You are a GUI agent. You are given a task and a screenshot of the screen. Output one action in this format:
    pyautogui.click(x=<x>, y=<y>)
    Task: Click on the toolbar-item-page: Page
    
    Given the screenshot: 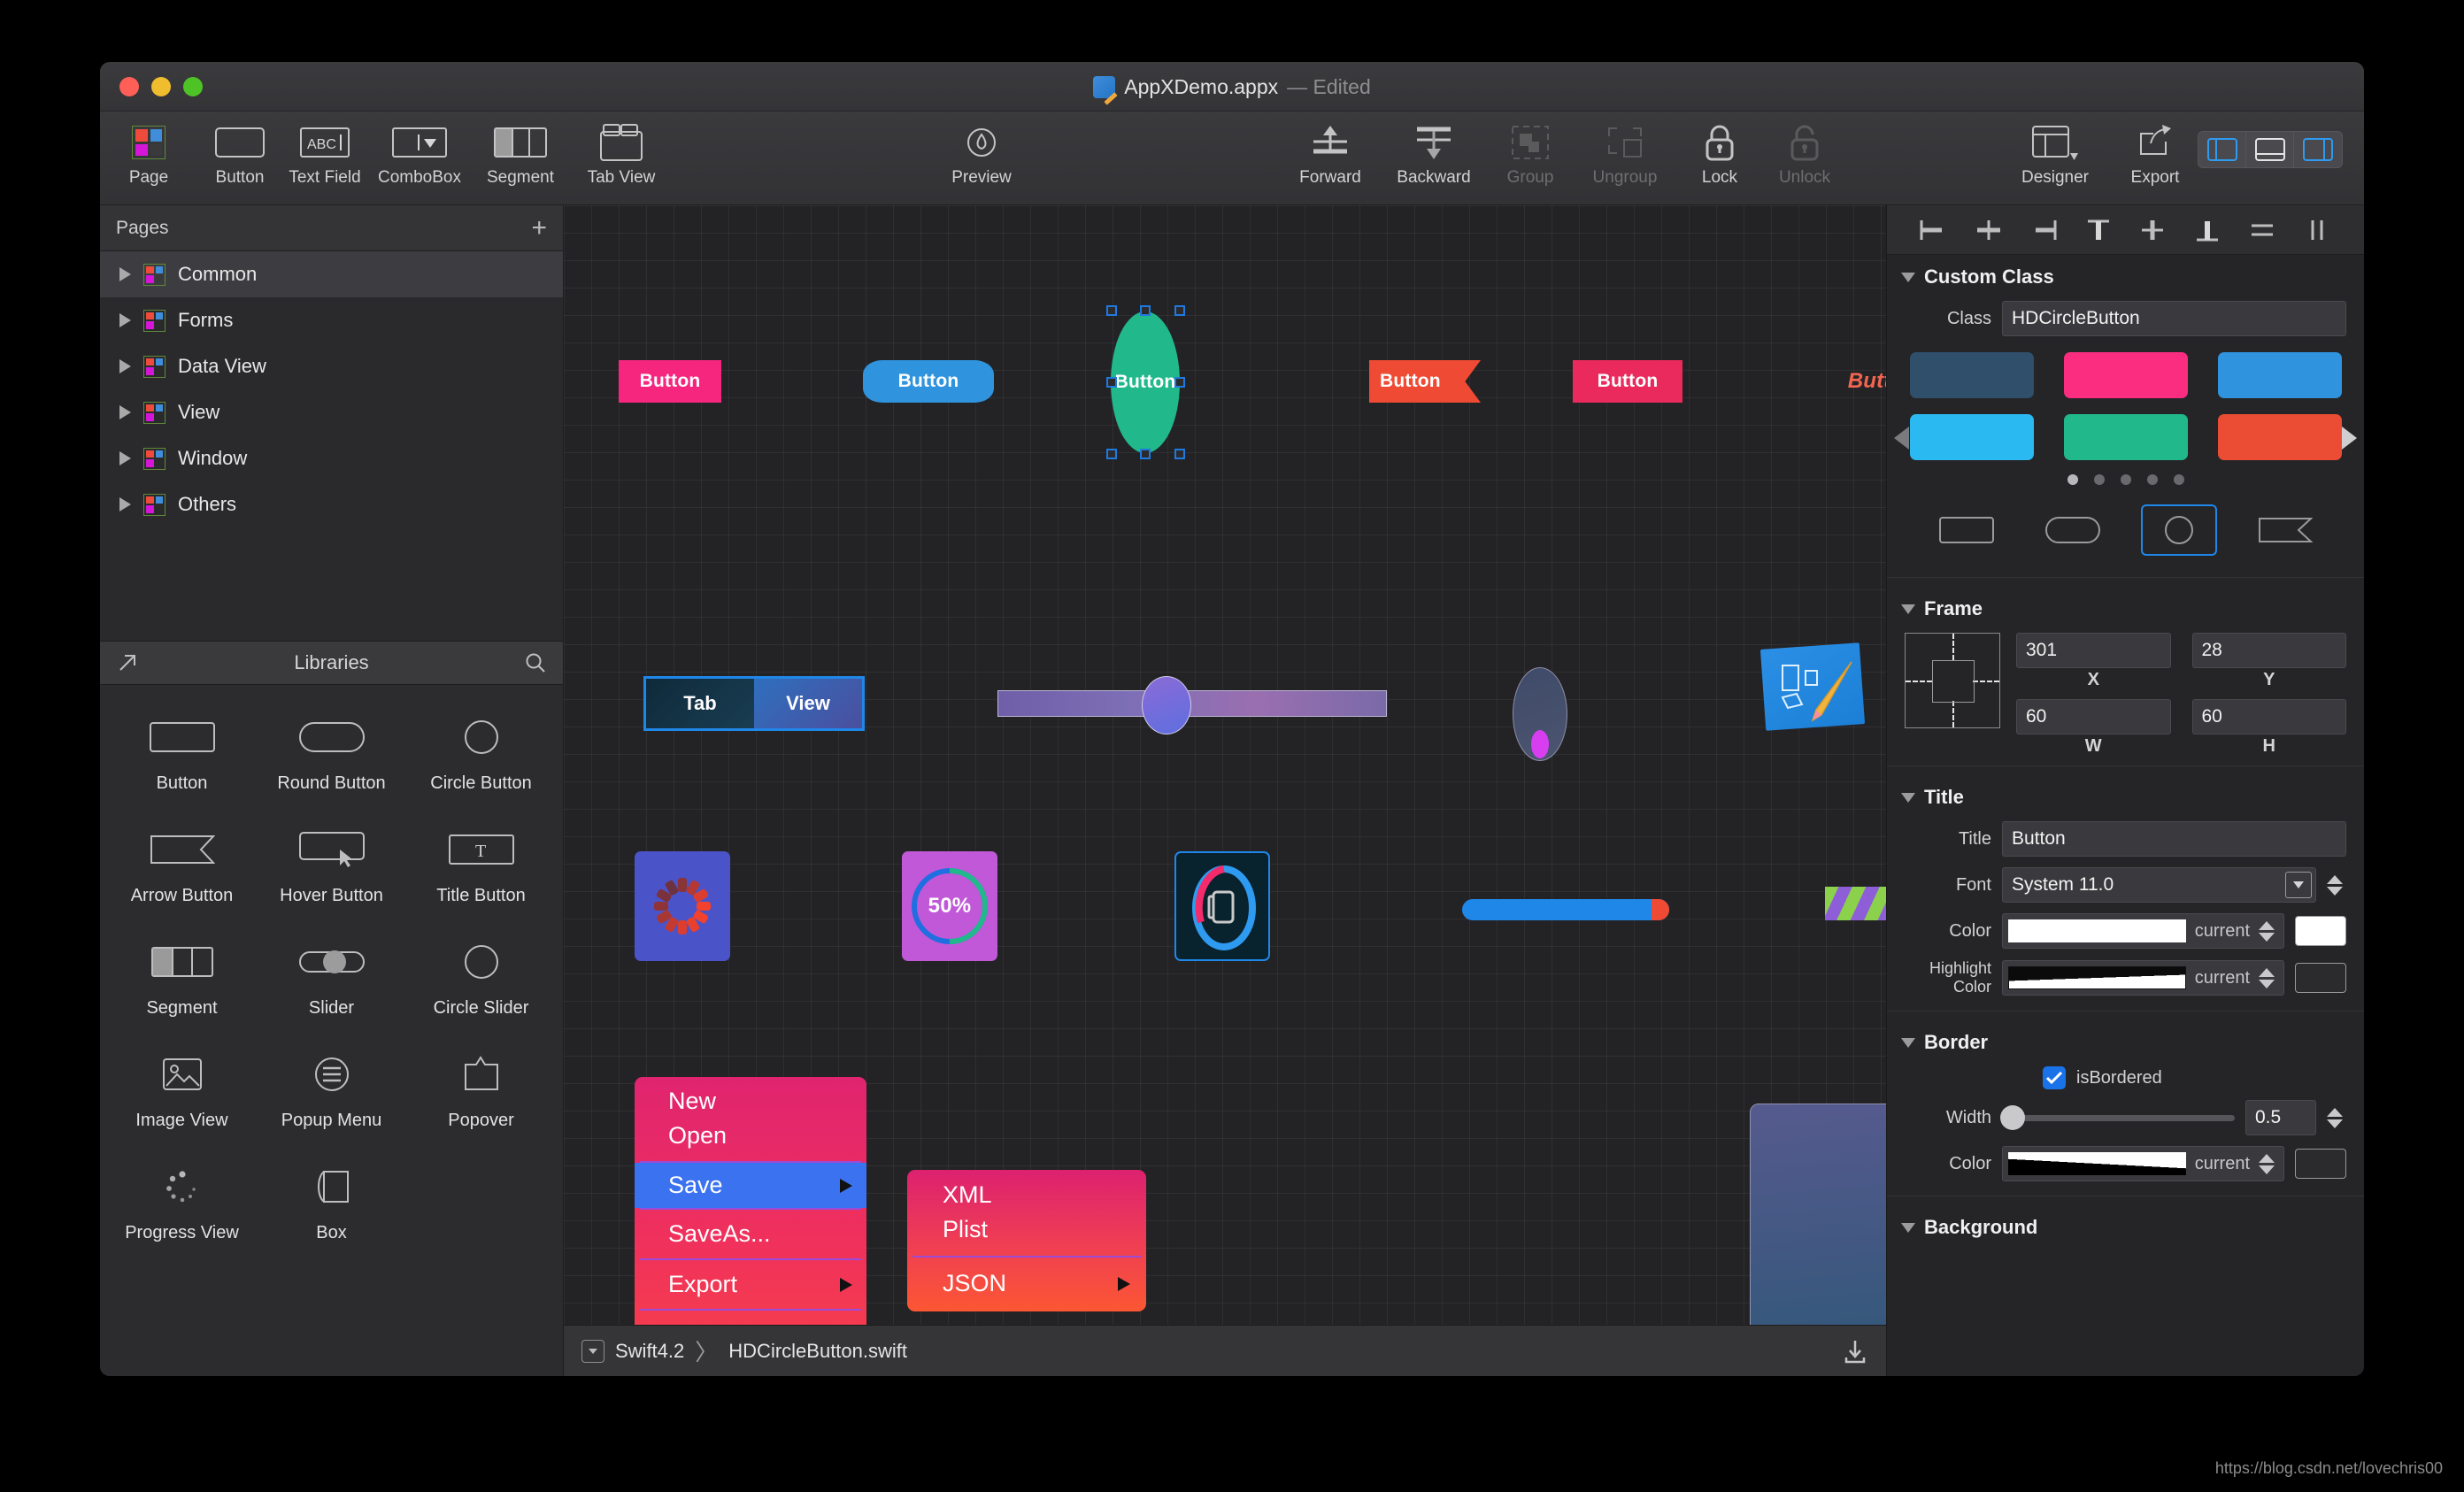 What is the action you would take?
    pyautogui.click(x=149, y=150)
    